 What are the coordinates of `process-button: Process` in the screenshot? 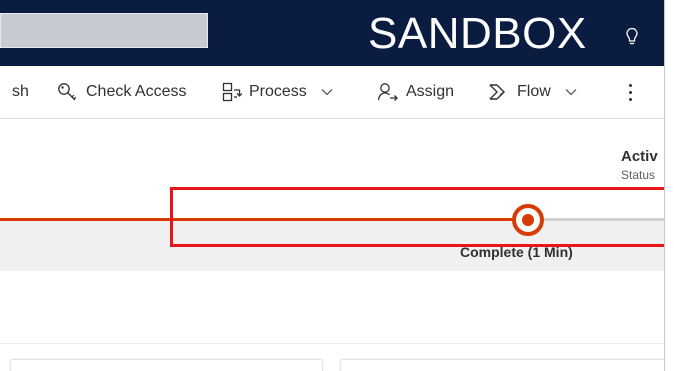 It's located at (277, 92).